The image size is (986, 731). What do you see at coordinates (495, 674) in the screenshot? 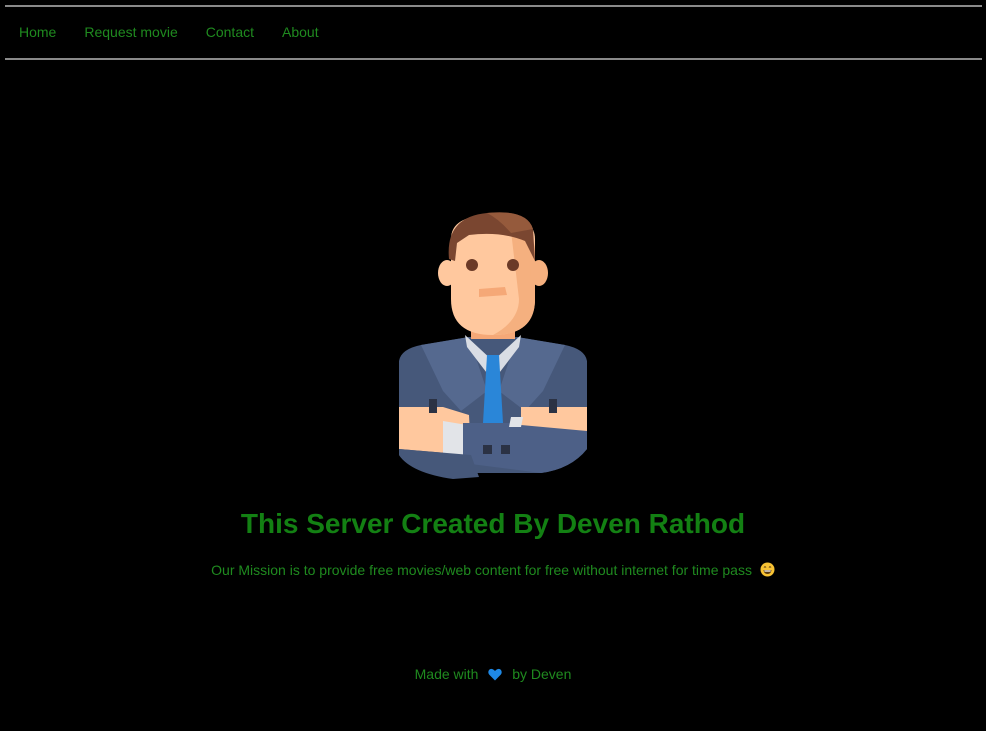
I see `blue-heart-icon` at bounding box center [495, 674].